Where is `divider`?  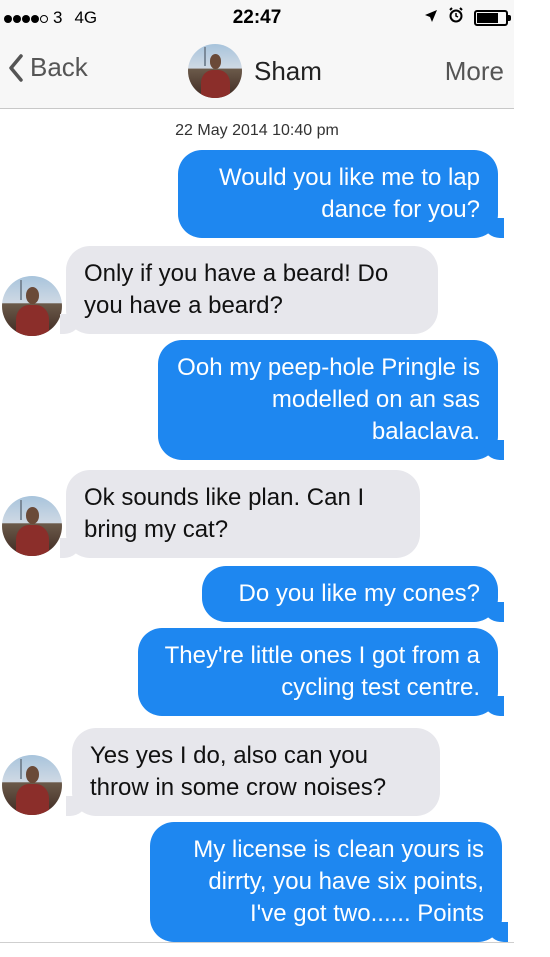
divider is located at coordinates (257, 942).